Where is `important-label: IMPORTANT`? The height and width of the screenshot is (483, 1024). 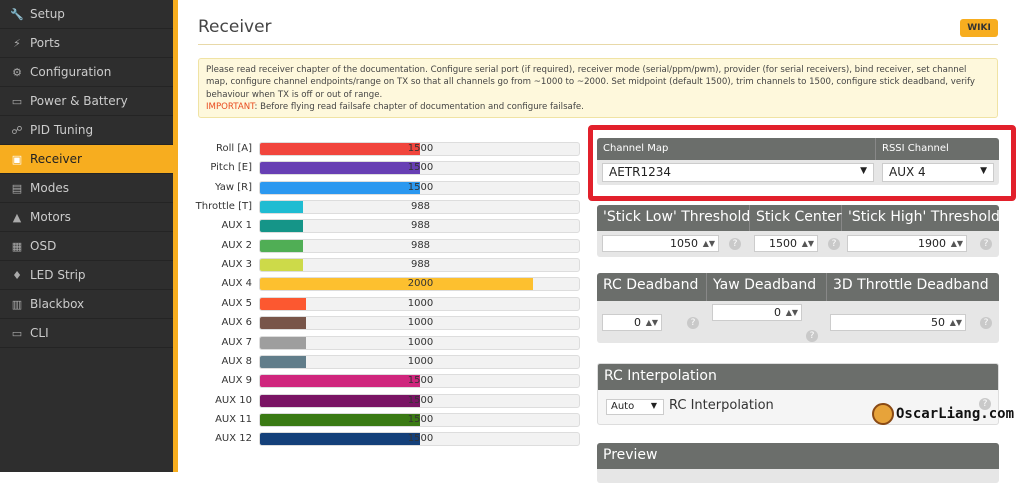 important-label: IMPORTANT is located at coordinates (230, 106).